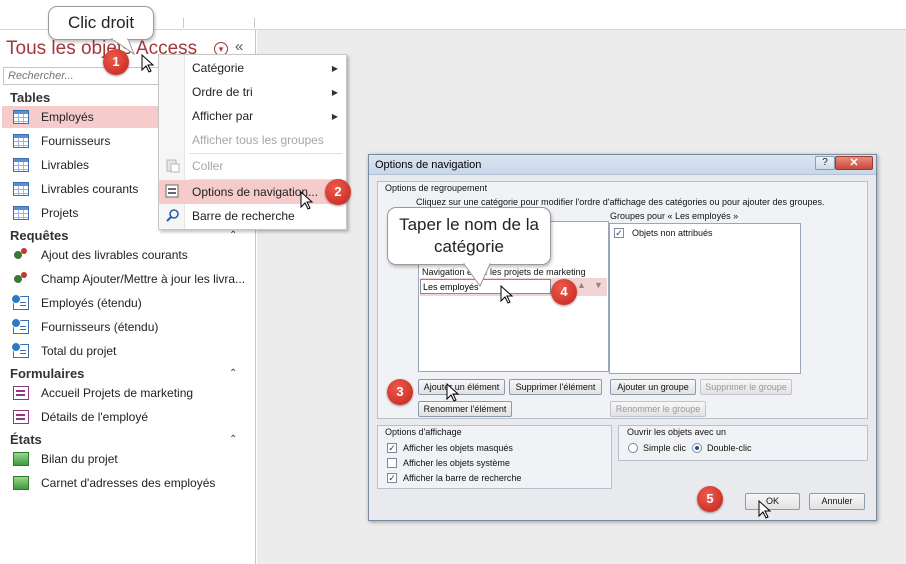 The width and height of the screenshot is (906, 564). Describe the element at coordinates (101, 23) in the screenshot. I see `callout-right-click: Clic droit` at that location.